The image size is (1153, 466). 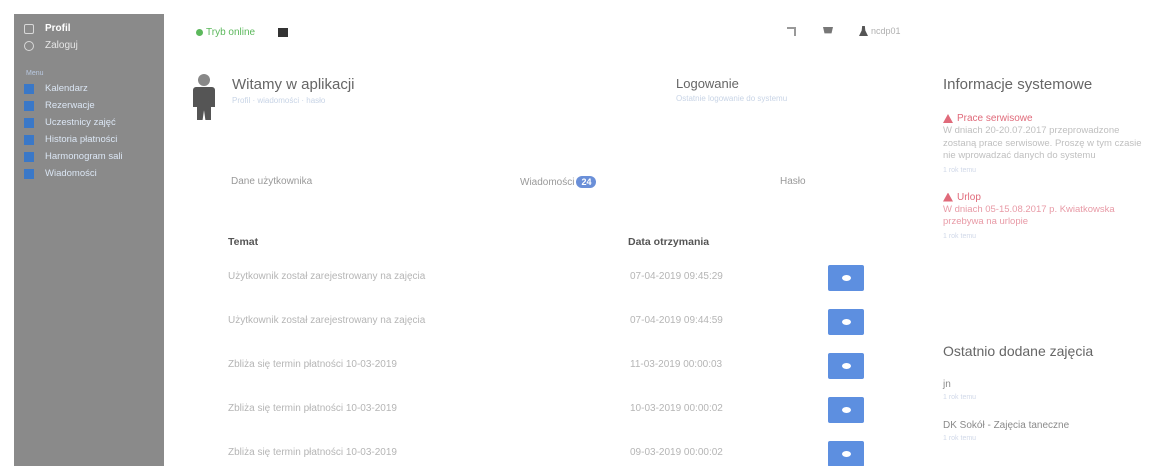 I want to click on power-icon, so click(x=29, y=45).